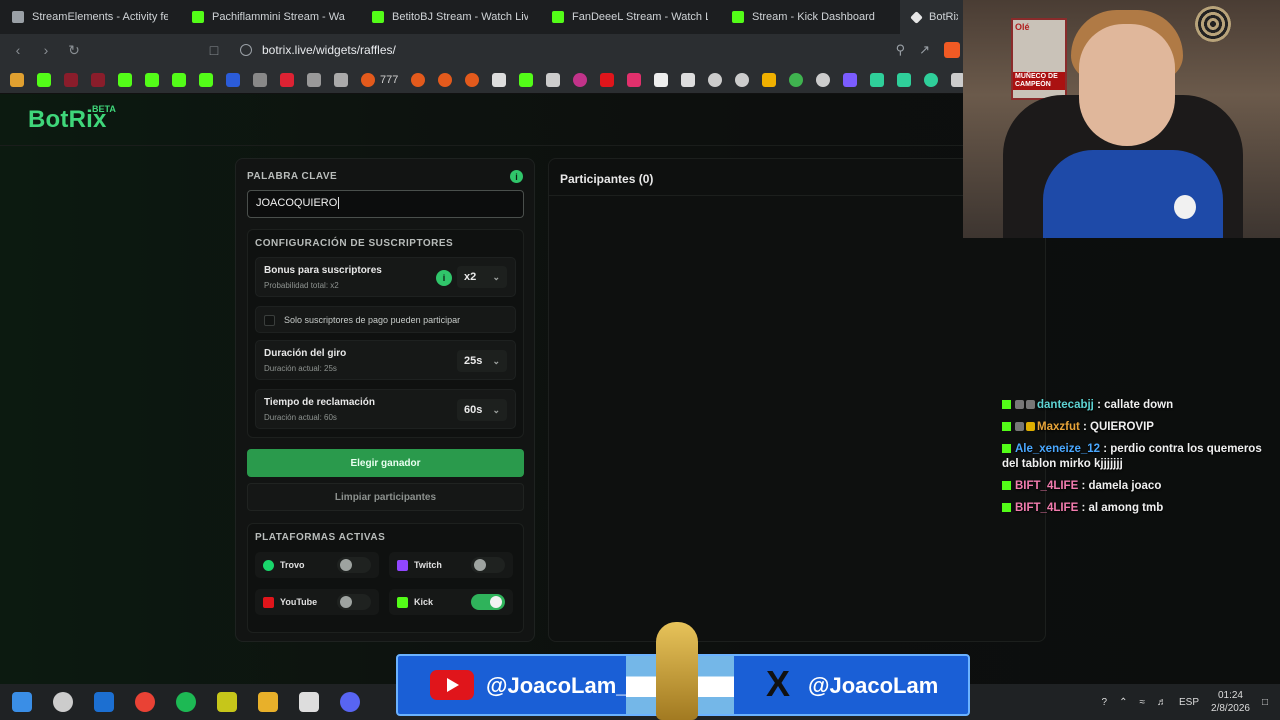 This screenshot has width=1280, height=720. What do you see at coordinates (350, 702) in the screenshot?
I see `discord-icon` at bounding box center [350, 702].